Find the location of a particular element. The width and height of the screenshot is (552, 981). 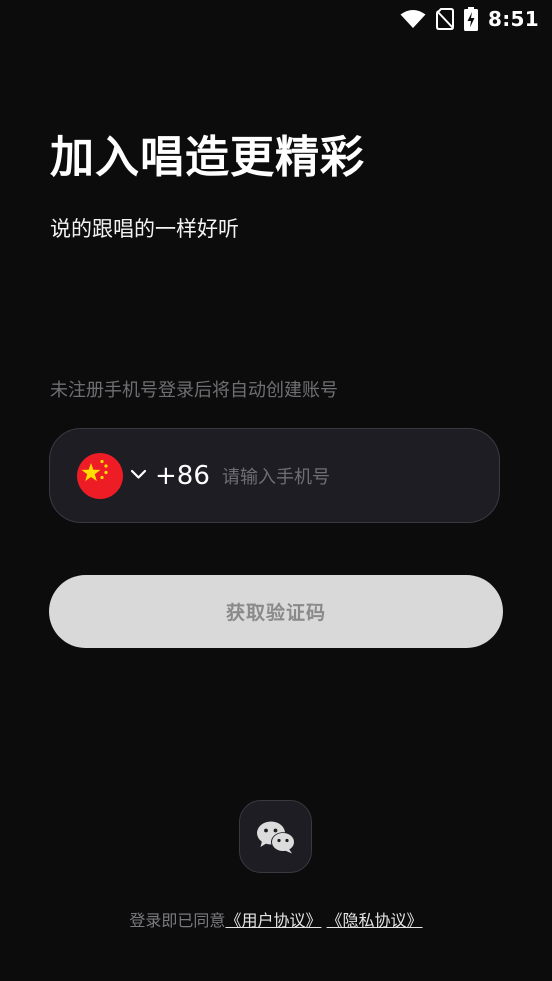

wechat-icon is located at coordinates (275, 837).